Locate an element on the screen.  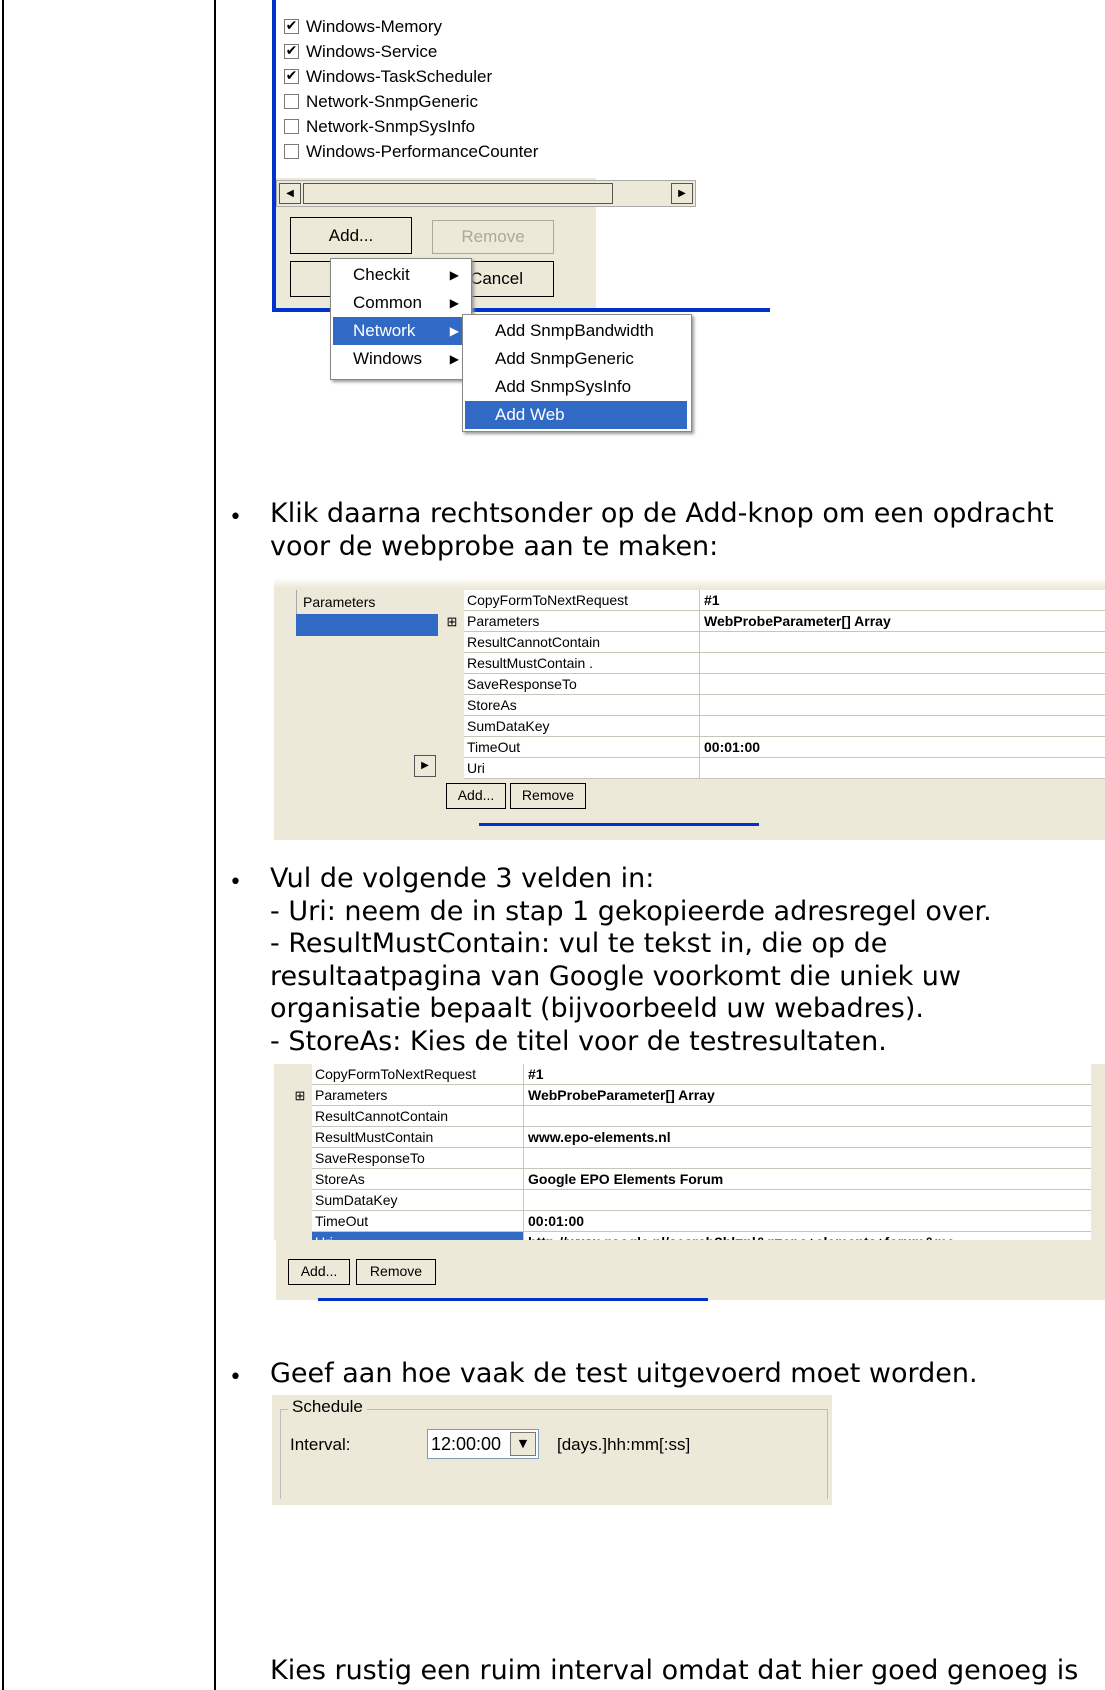
schedule-label: Schedule is located at coordinates (327, 1407).